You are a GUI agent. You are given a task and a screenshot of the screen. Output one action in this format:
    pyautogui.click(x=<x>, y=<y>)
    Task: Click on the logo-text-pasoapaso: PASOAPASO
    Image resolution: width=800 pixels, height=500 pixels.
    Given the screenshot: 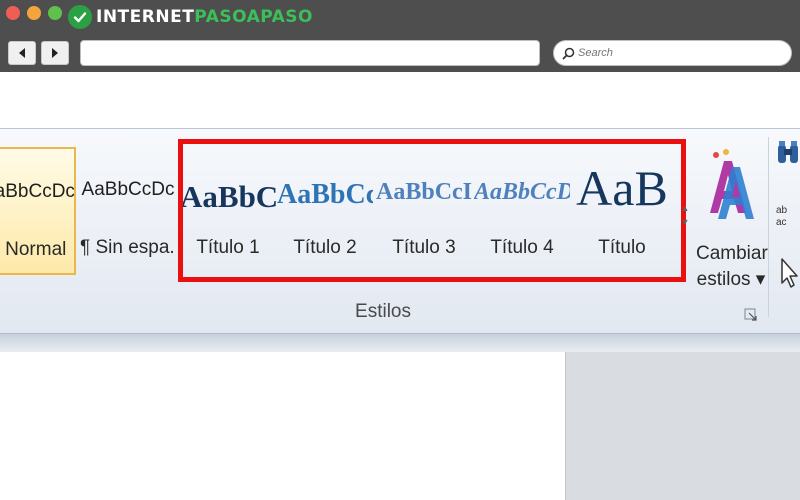 What is the action you would take?
    pyautogui.click(x=253, y=17)
    